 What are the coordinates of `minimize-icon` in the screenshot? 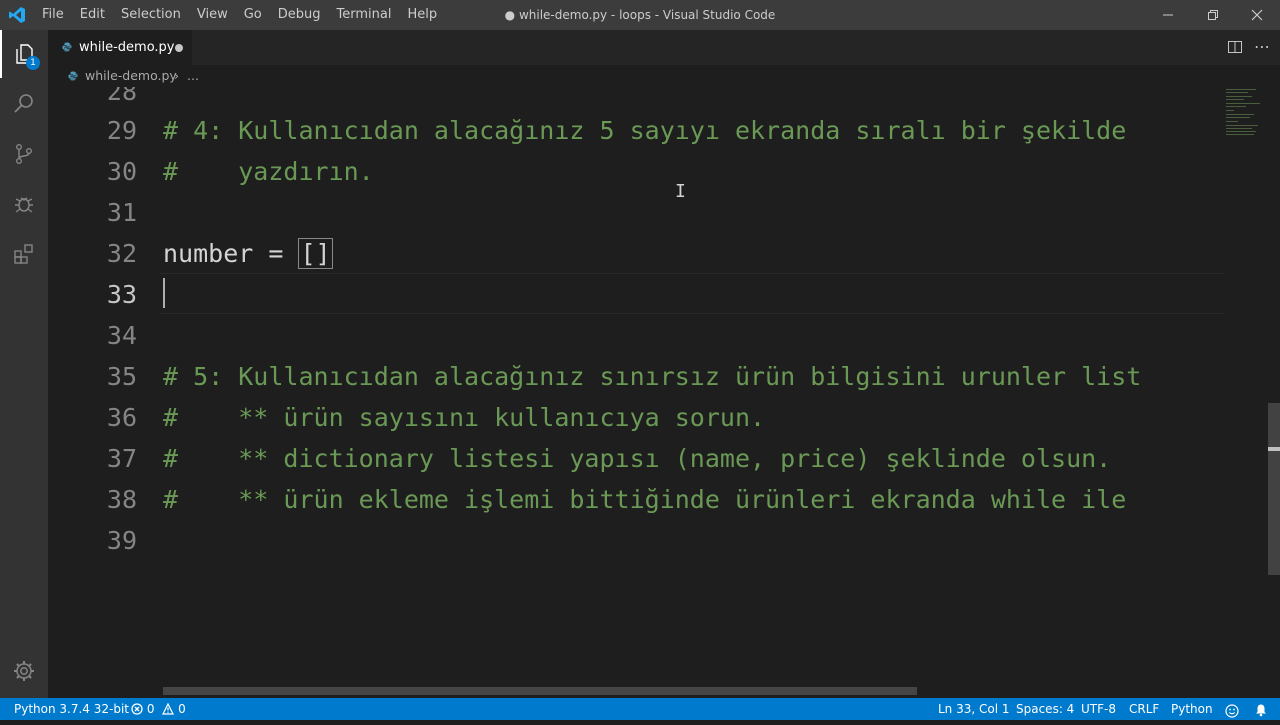 It's located at (1168, 15).